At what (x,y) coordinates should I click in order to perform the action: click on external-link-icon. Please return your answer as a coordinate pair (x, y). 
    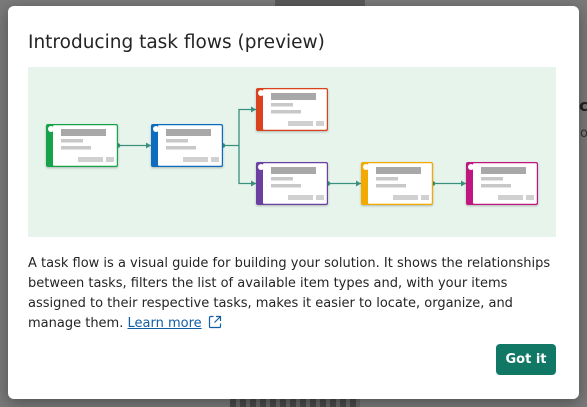
    Looking at the image, I should click on (214, 322).